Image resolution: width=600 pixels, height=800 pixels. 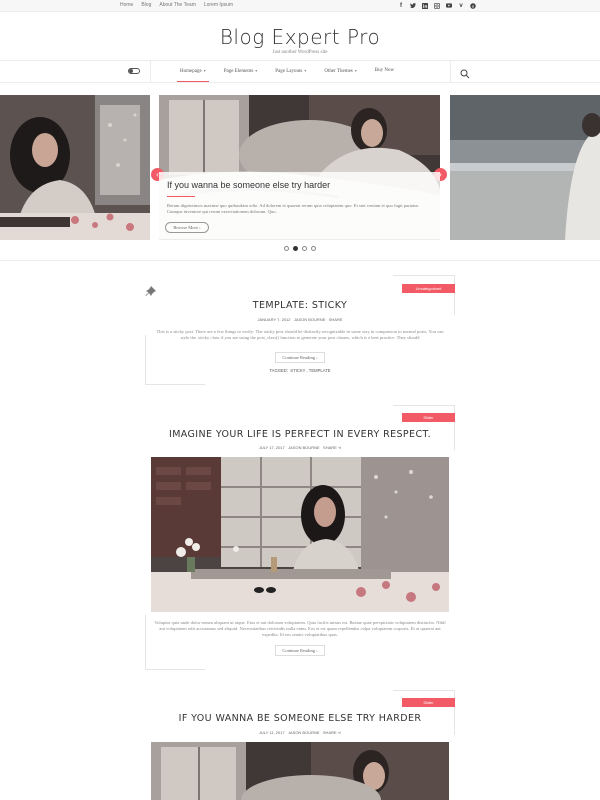 I want to click on site-title: Blog Expert Pro, so click(x=300, y=37).